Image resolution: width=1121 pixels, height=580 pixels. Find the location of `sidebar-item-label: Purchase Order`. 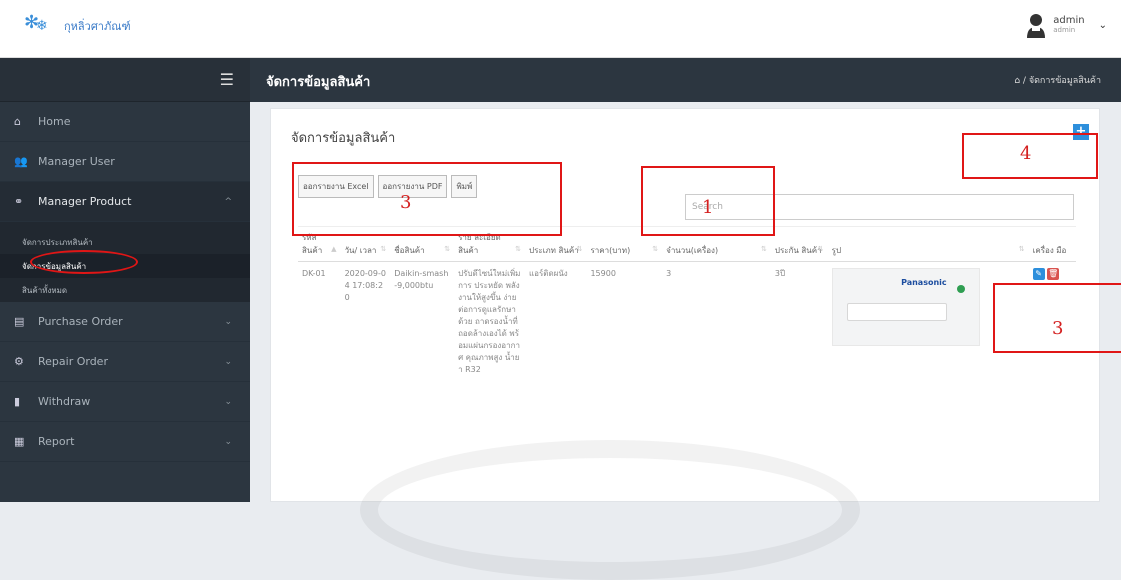

sidebar-item-label: Purchase Order is located at coordinates (80, 321).